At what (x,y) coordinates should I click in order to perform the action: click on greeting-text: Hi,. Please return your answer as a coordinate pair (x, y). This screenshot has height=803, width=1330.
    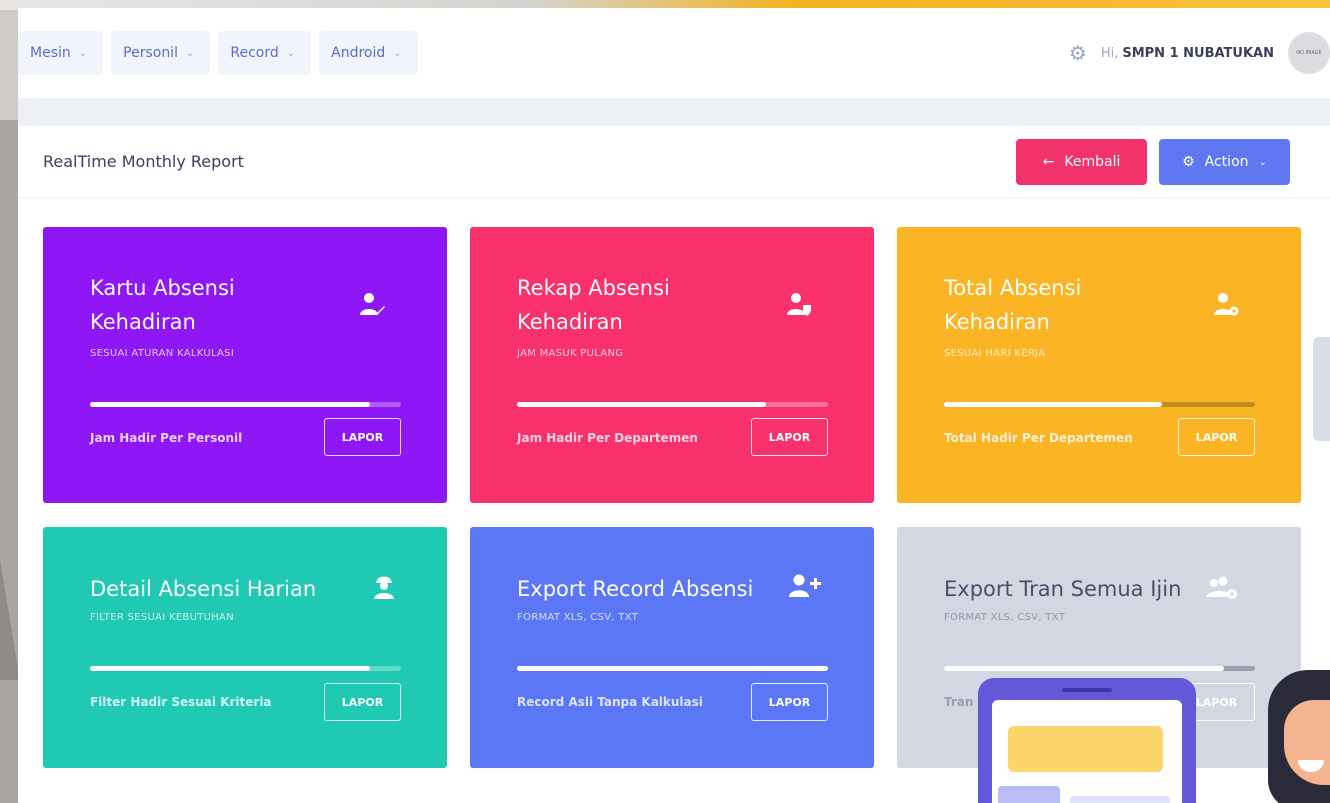
    Looking at the image, I should click on (1109, 53).